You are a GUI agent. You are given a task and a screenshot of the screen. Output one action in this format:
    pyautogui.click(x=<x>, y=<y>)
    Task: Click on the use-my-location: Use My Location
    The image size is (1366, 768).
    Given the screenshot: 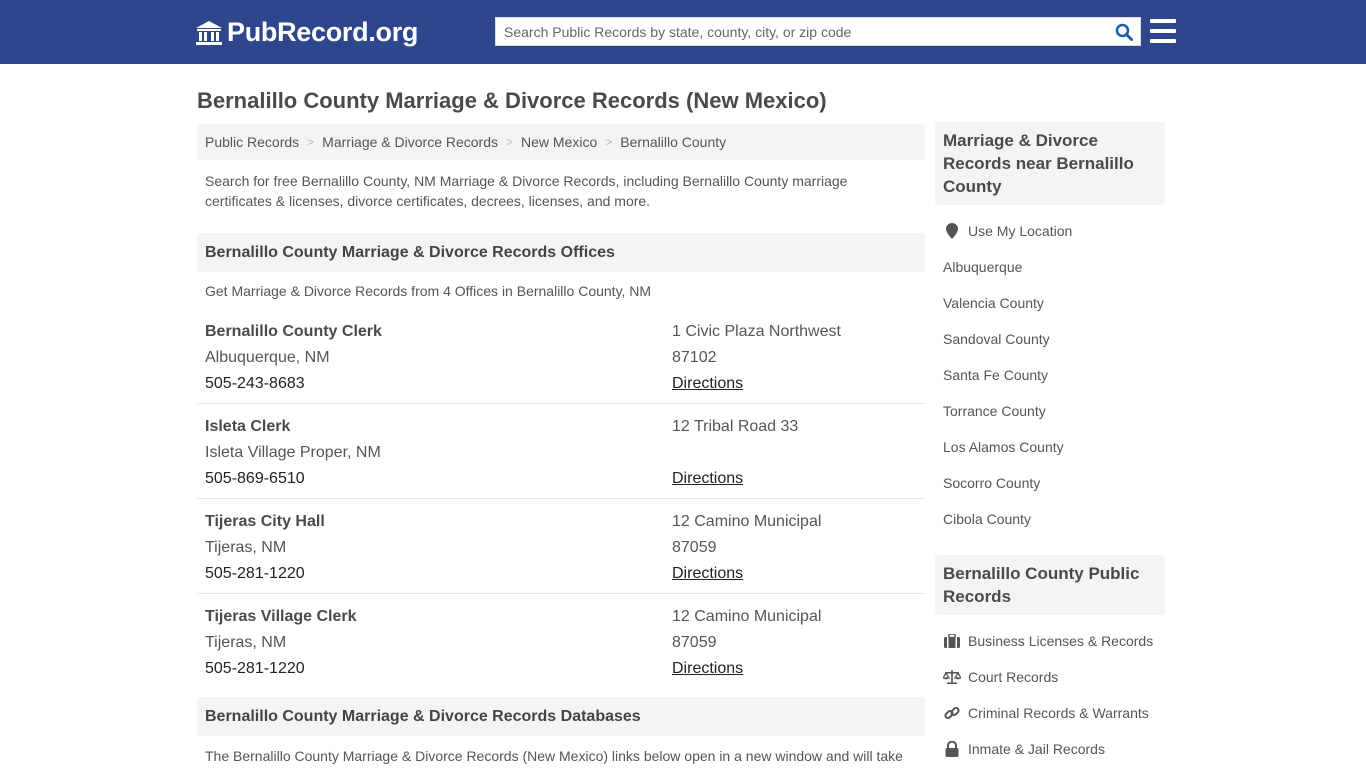 What is the action you would take?
    pyautogui.click(x=1050, y=231)
    